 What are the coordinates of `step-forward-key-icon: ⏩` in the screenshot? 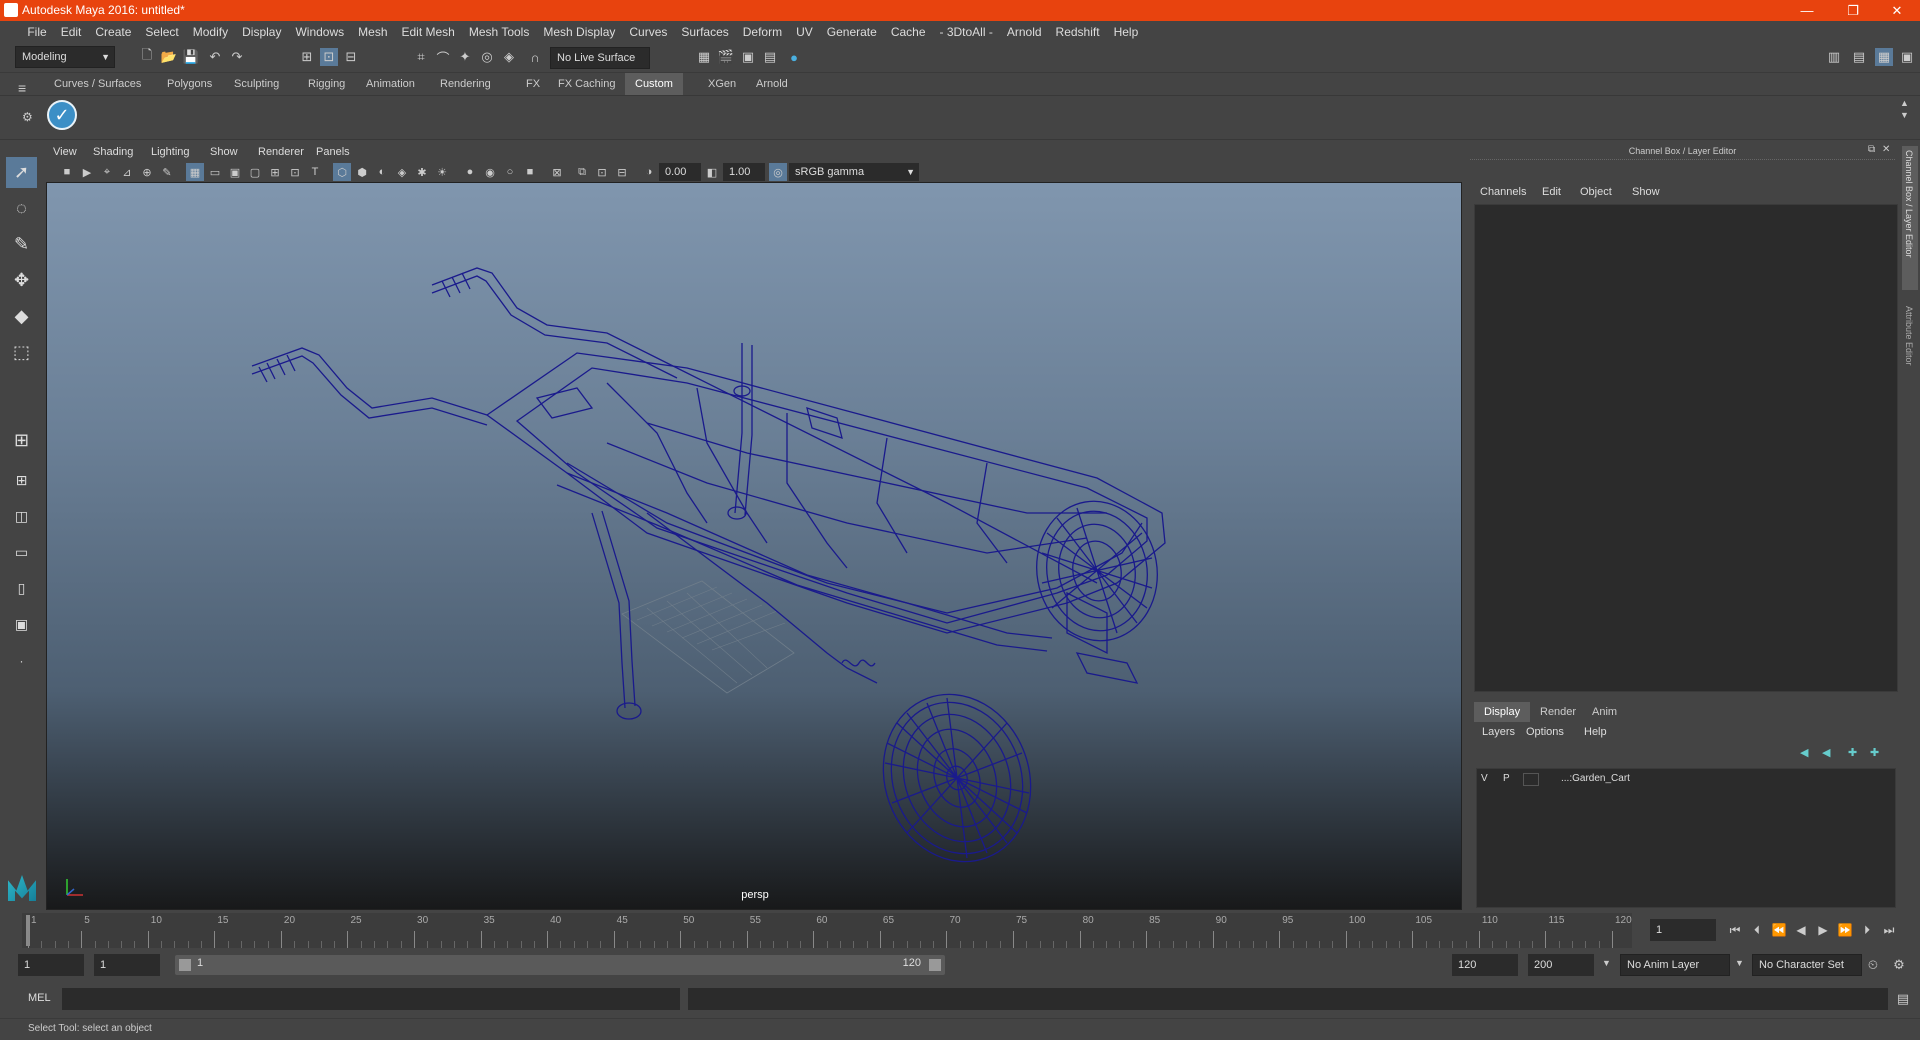 It's located at (1845, 930).